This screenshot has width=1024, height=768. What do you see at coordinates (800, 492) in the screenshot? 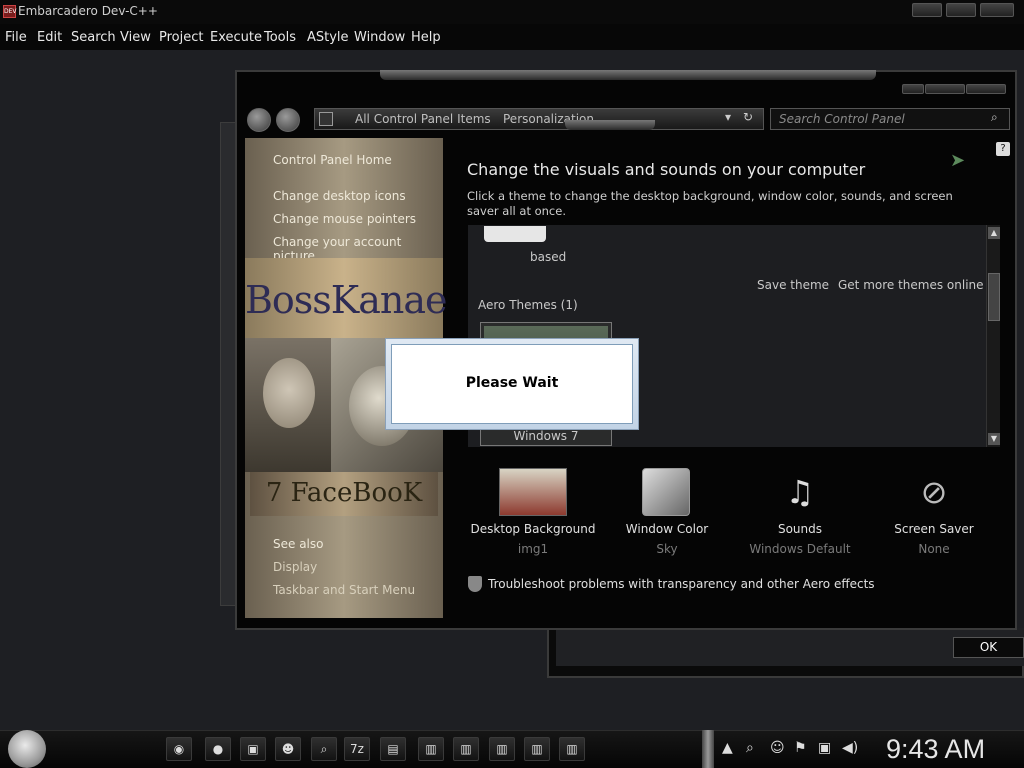
I see `sounds-icon: ♫` at bounding box center [800, 492].